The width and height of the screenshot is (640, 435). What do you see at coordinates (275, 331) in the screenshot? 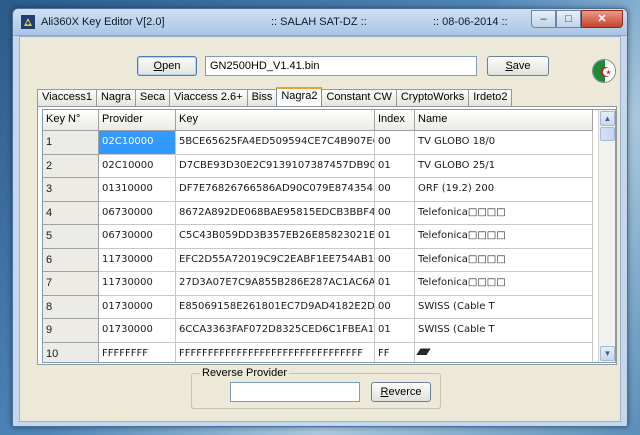
I see `cell-key: 6CCA3363FAF072D8325CED6C1FBEA126` at bounding box center [275, 331].